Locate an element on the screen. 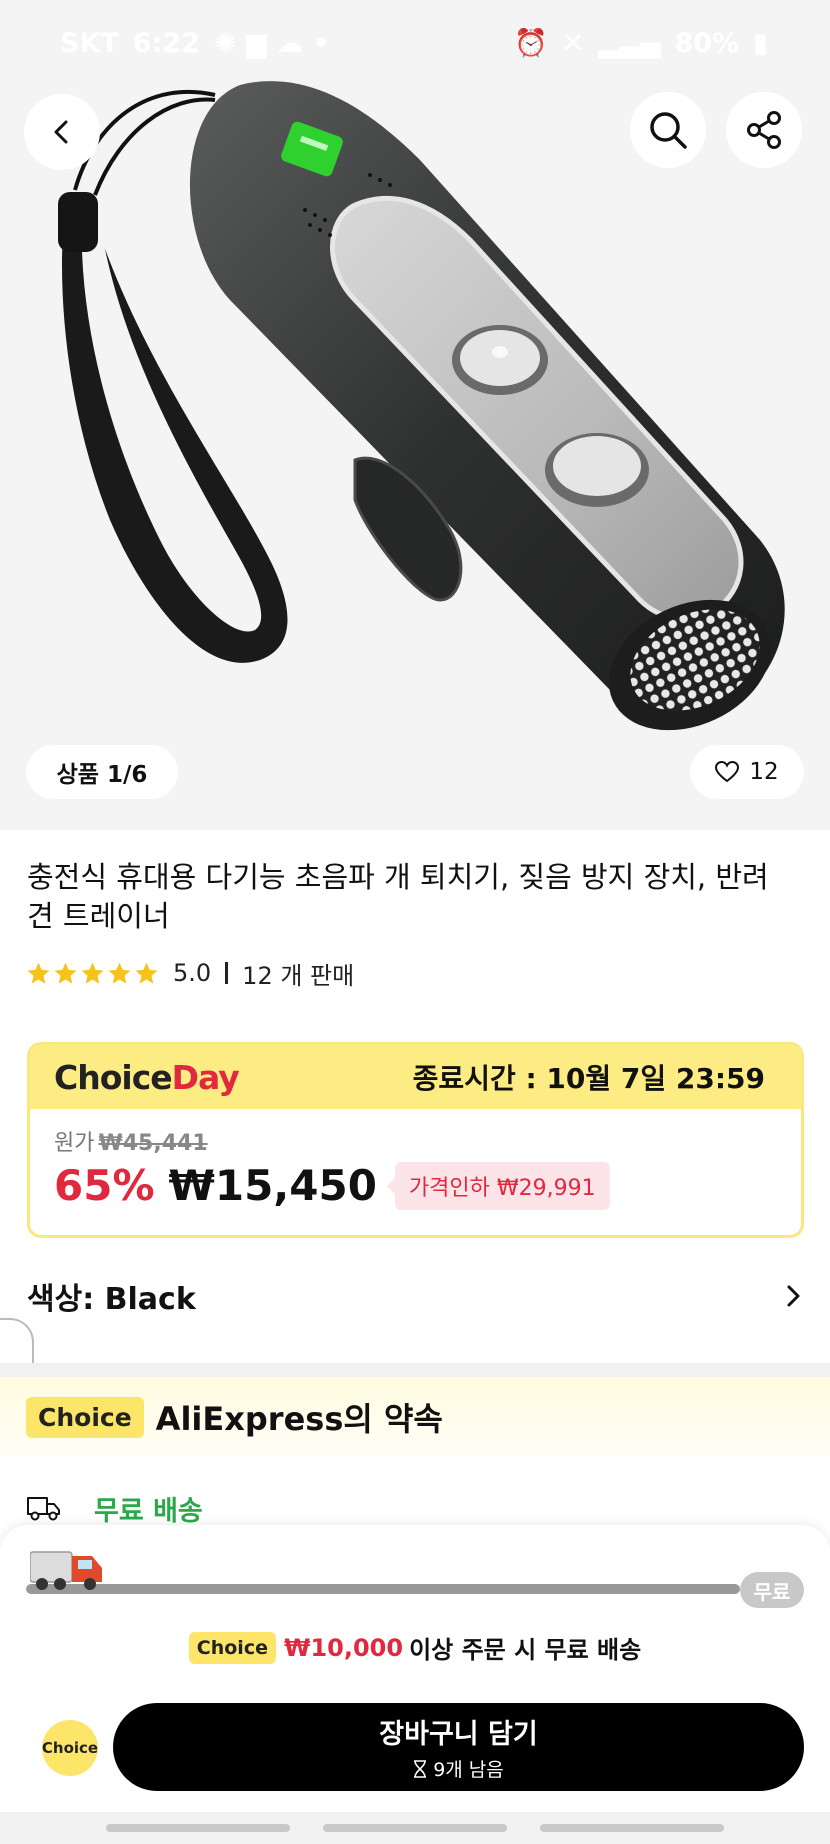 Image resolution: width=830 pixels, height=1844 pixels. free-shipping-text: 이상 주문 시 무료 배송 is located at coordinates (525, 1650).